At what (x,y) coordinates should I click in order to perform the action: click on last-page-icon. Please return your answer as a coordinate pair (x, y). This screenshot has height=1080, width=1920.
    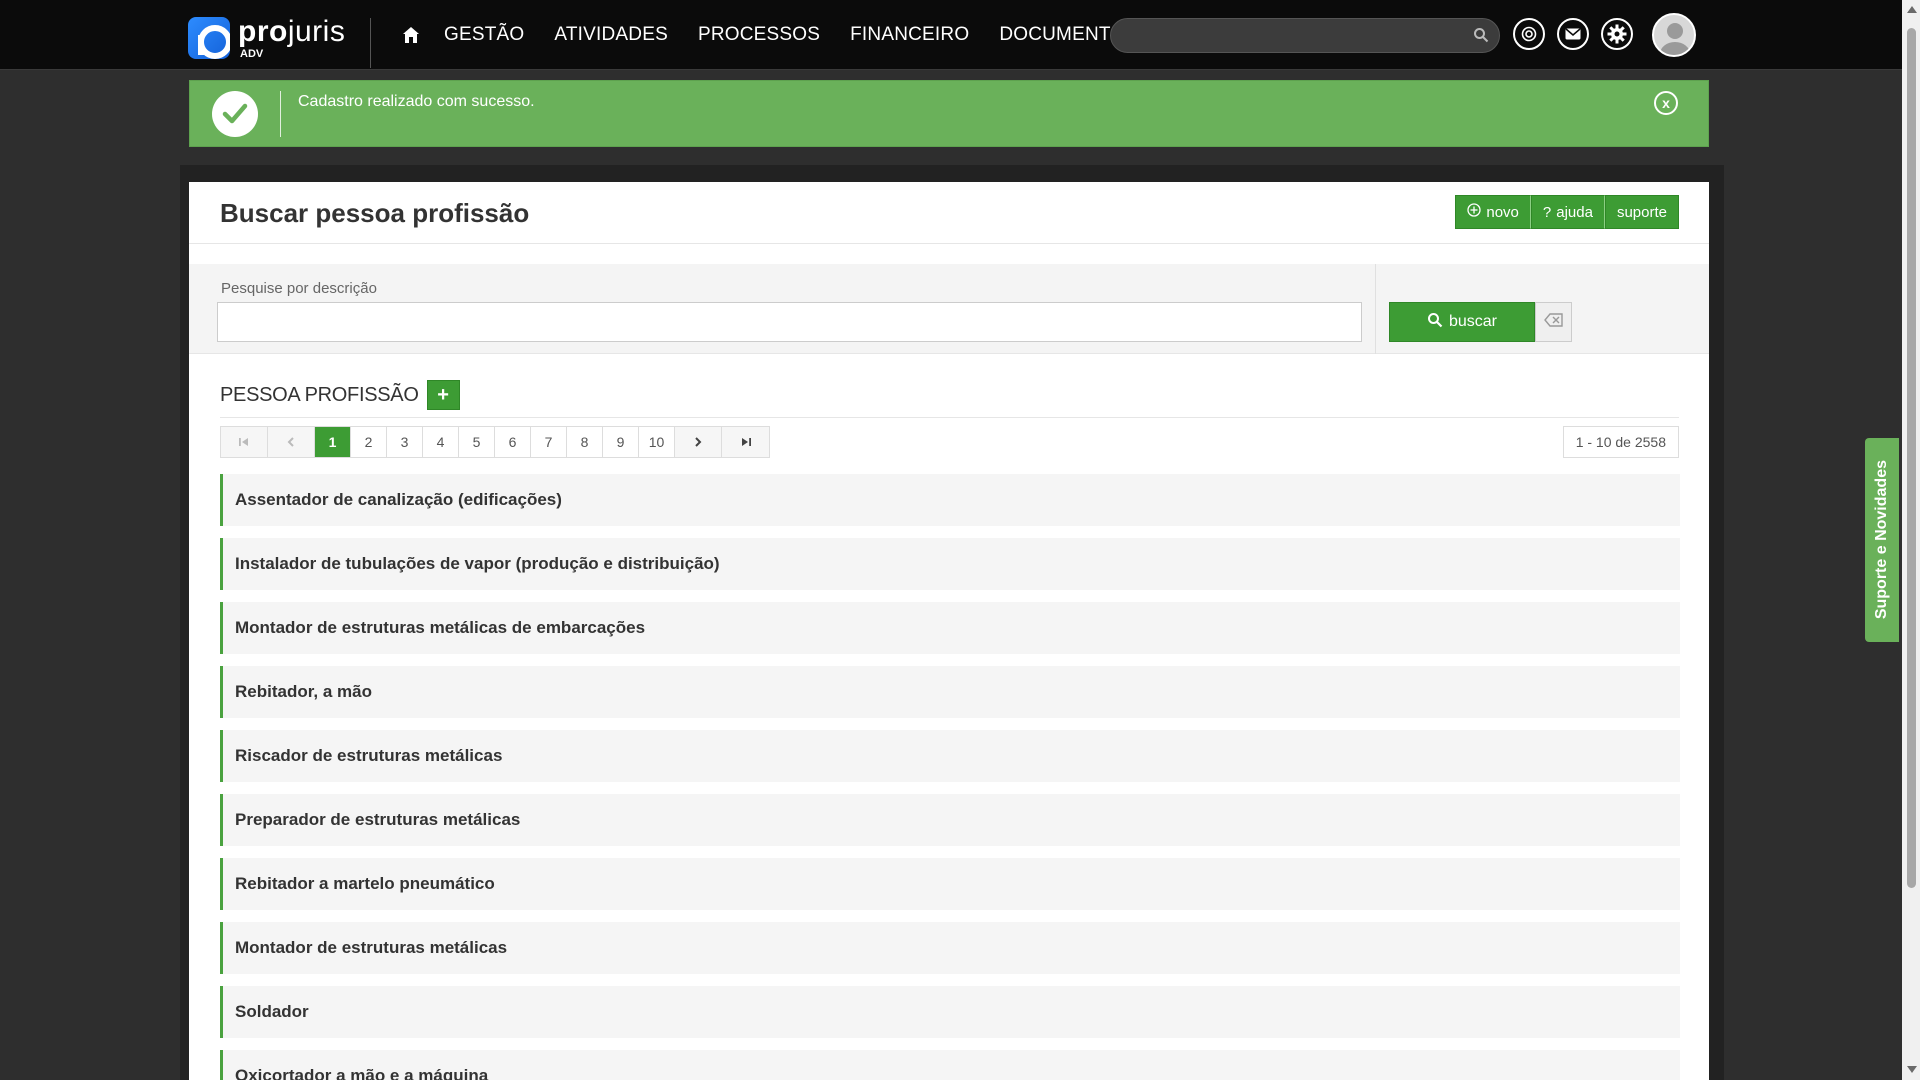
    Looking at the image, I should click on (745, 442).